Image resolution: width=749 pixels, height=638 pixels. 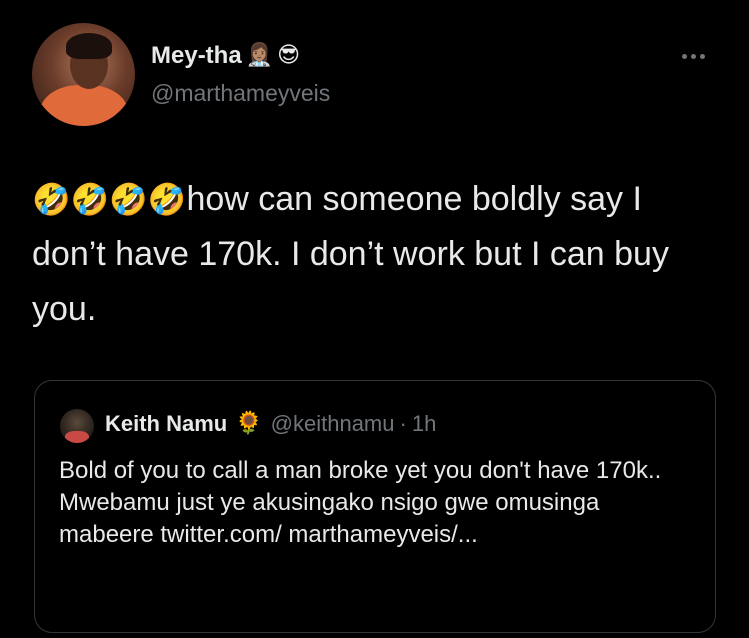 I want to click on health-worker-emoji: 👩🏽‍⚕️, so click(x=259, y=55).